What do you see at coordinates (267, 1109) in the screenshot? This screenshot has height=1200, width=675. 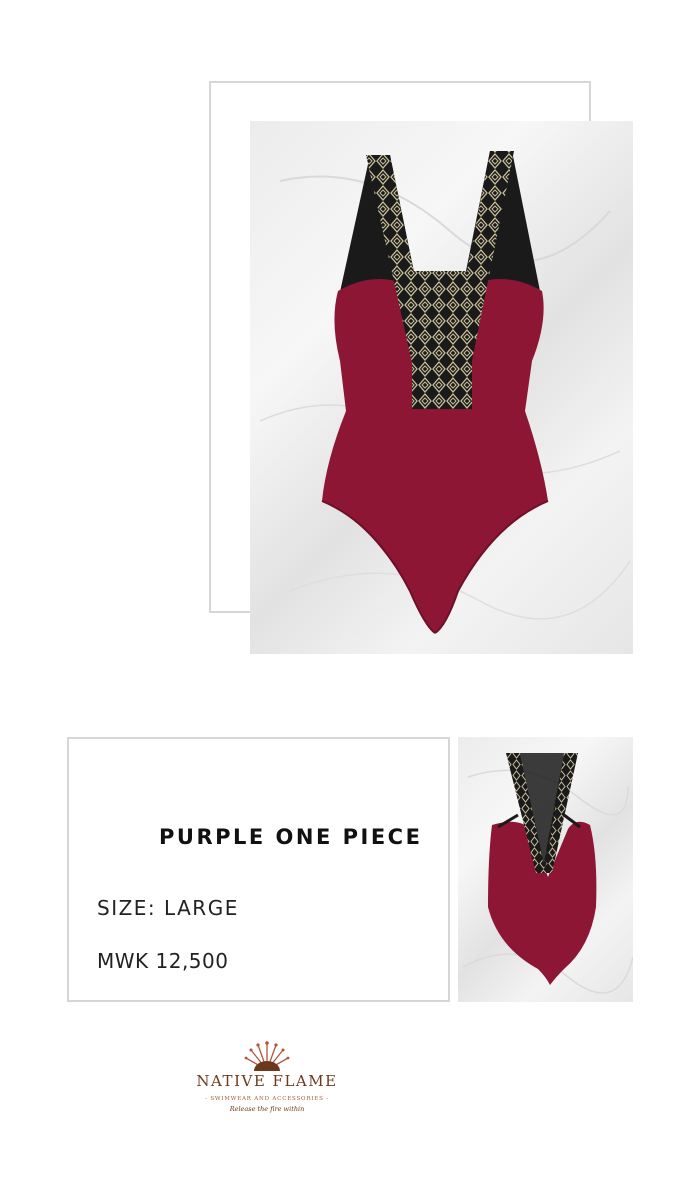 I see `brand-tagline: Release the fire within` at bounding box center [267, 1109].